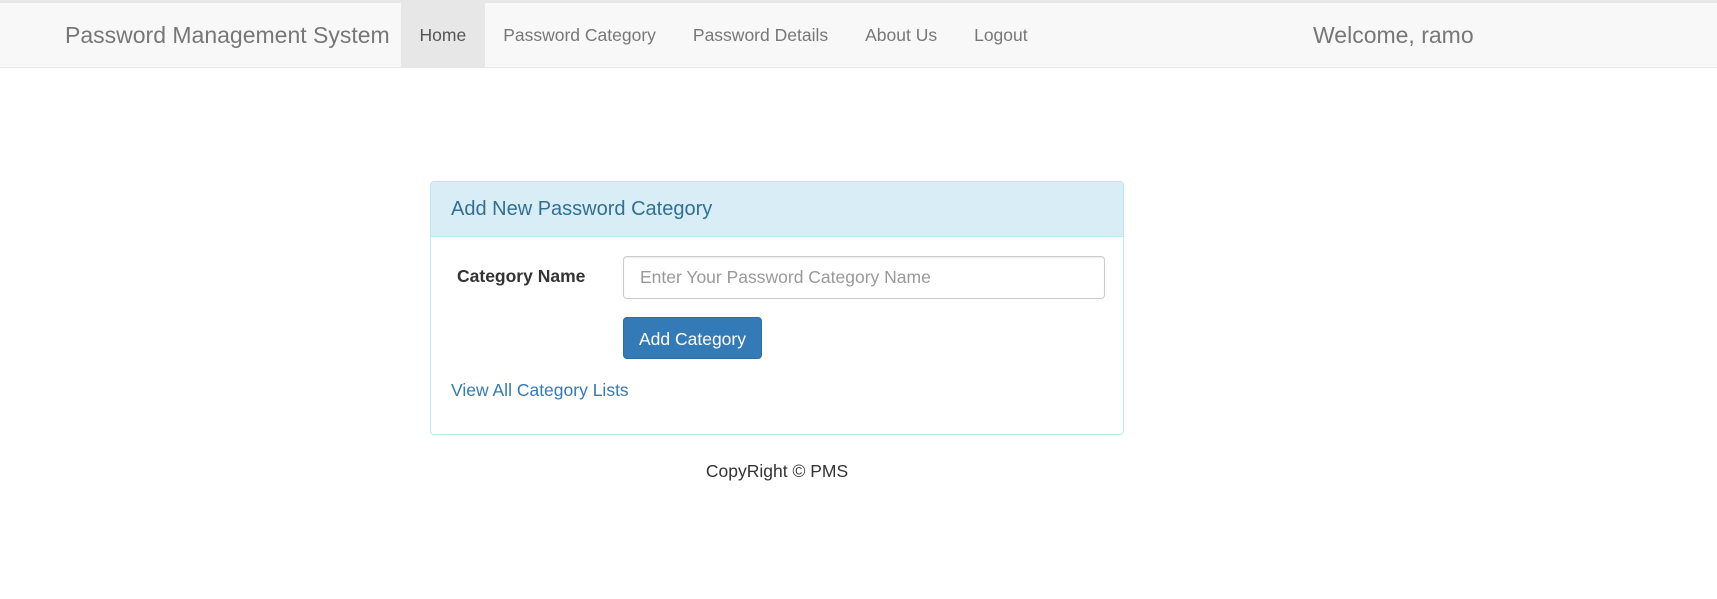 The height and width of the screenshot is (599, 1717). I want to click on welcome-user-text: Welcome, ramo, so click(1393, 35).